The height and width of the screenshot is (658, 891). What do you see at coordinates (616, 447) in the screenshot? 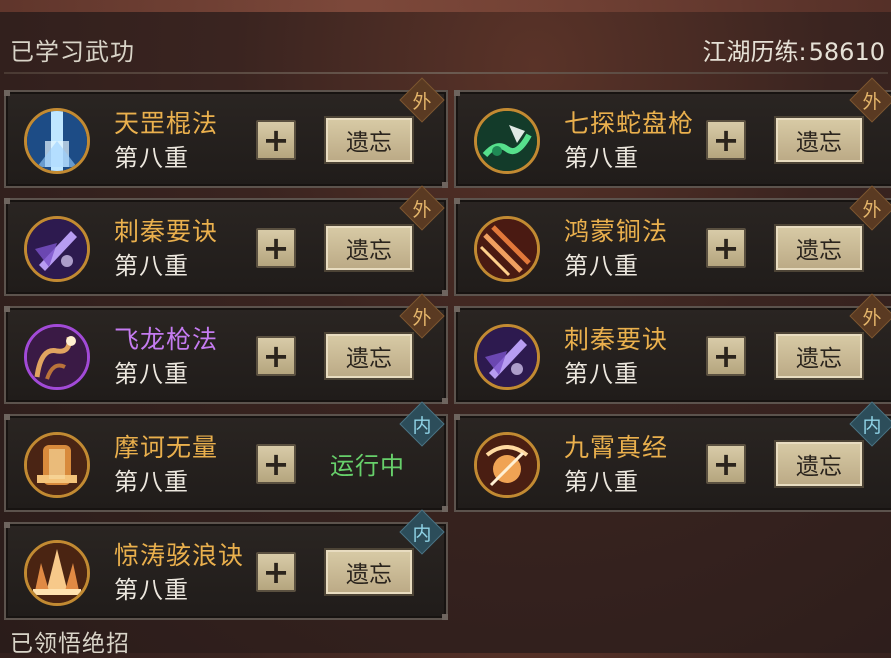
I see `skill-name: 九霄真经` at bounding box center [616, 447].